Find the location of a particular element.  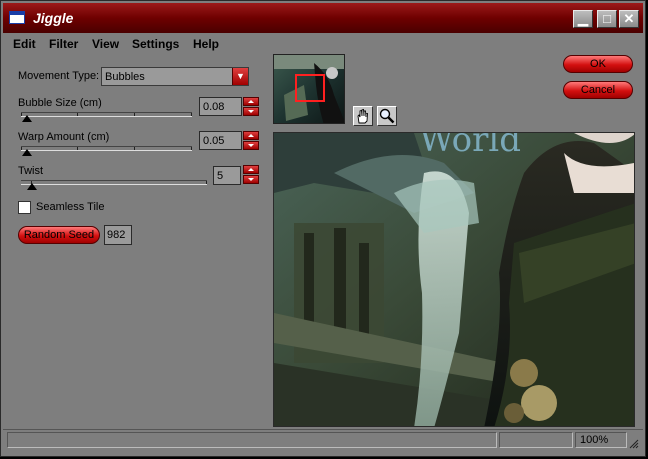

status-bar: 100% is located at coordinates (323, 440).